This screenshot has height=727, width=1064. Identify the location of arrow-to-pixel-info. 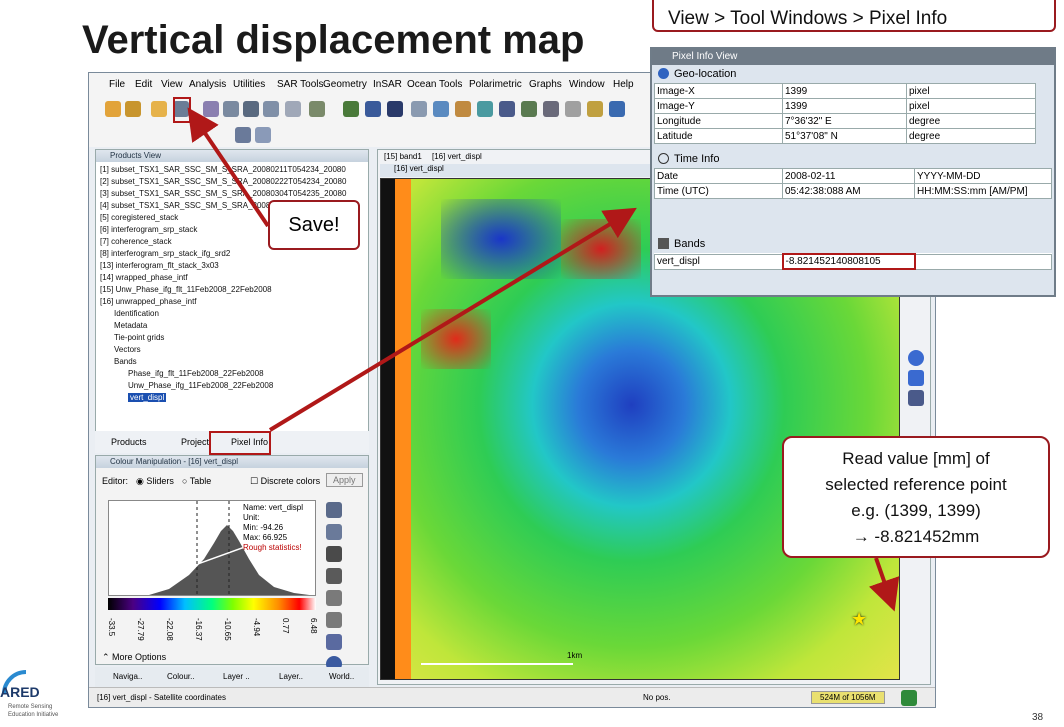
(452, 319).